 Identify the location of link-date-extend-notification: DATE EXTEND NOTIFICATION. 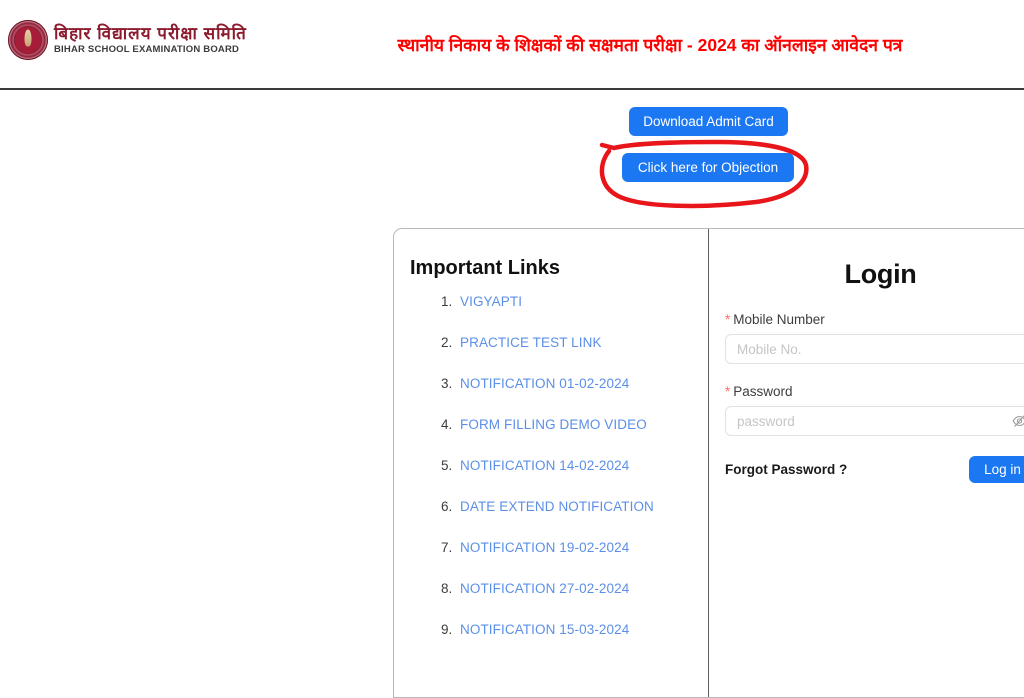
(557, 506).